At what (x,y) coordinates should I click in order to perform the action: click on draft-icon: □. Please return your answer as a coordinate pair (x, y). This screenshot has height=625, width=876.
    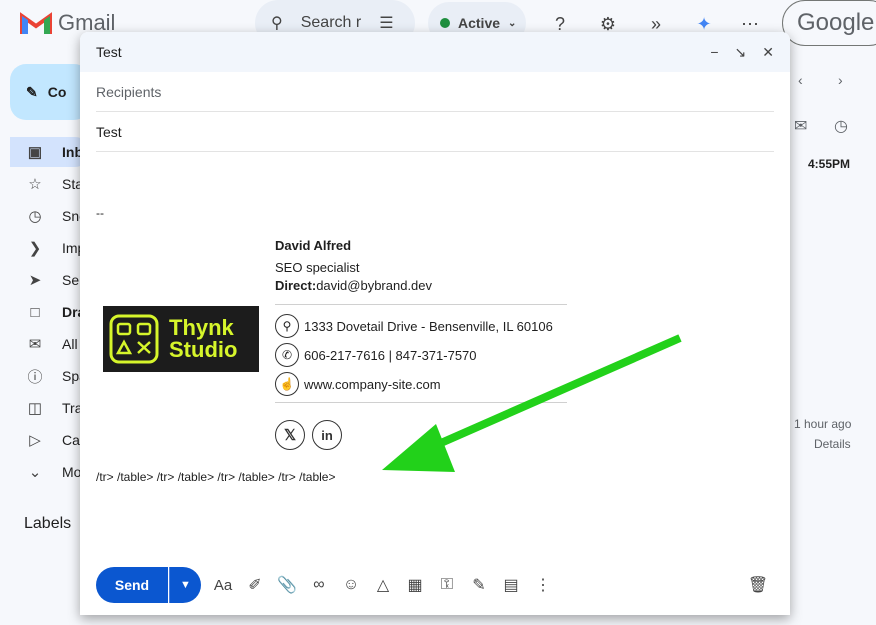
    Looking at the image, I should click on (35, 312).